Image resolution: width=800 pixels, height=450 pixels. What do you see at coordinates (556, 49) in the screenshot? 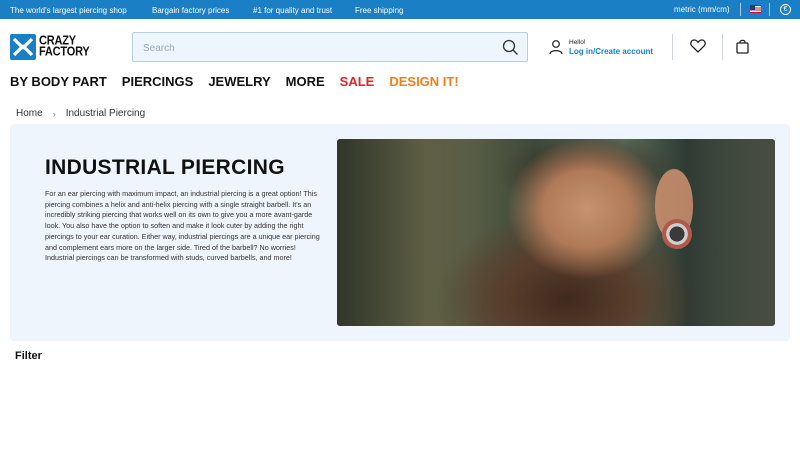
I see `user-icon` at bounding box center [556, 49].